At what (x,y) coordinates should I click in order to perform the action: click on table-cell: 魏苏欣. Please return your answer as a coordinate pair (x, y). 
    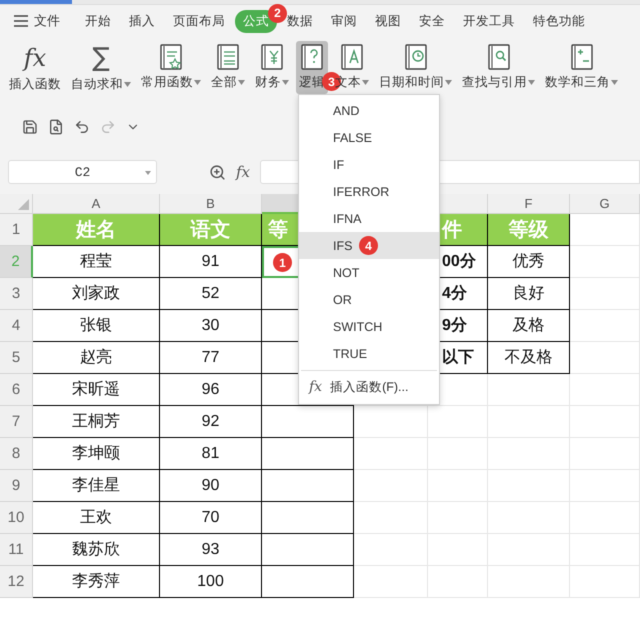
    Looking at the image, I should click on (96, 550).